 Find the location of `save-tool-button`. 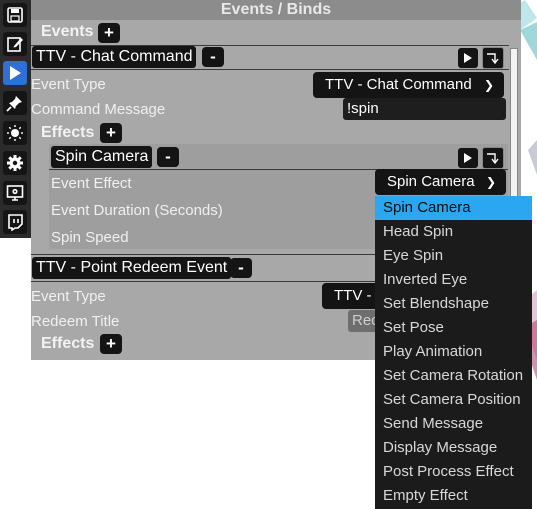

save-tool-button is located at coordinates (15, 15).